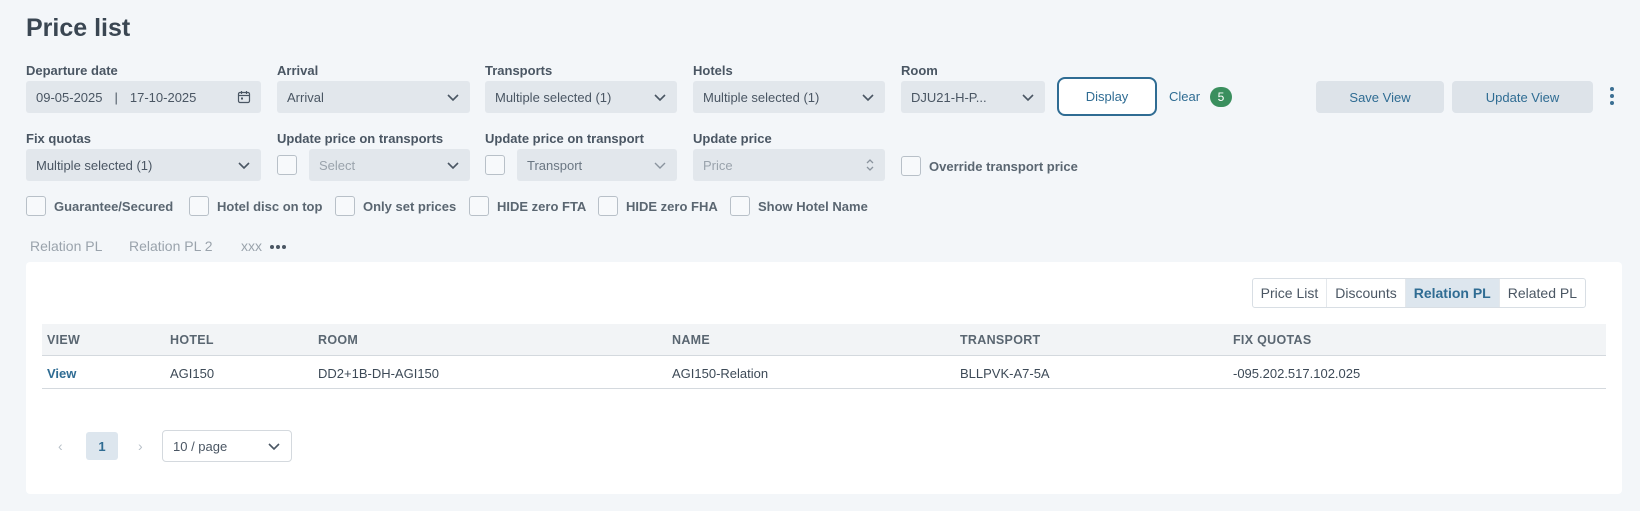 The image size is (1640, 511). I want to click on hotels-label: Hotels, so click(713, 70).